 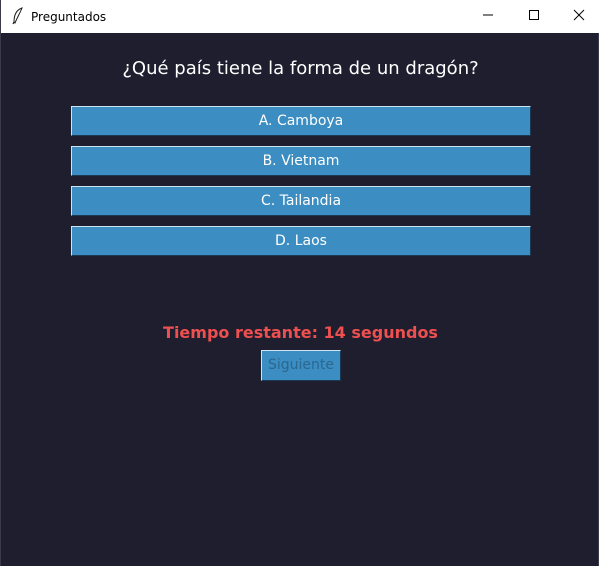 What do you see at coordinates (301, 365) in the screenshot?
I see `next-button: Siguiente` at bounding box center [301, 365].